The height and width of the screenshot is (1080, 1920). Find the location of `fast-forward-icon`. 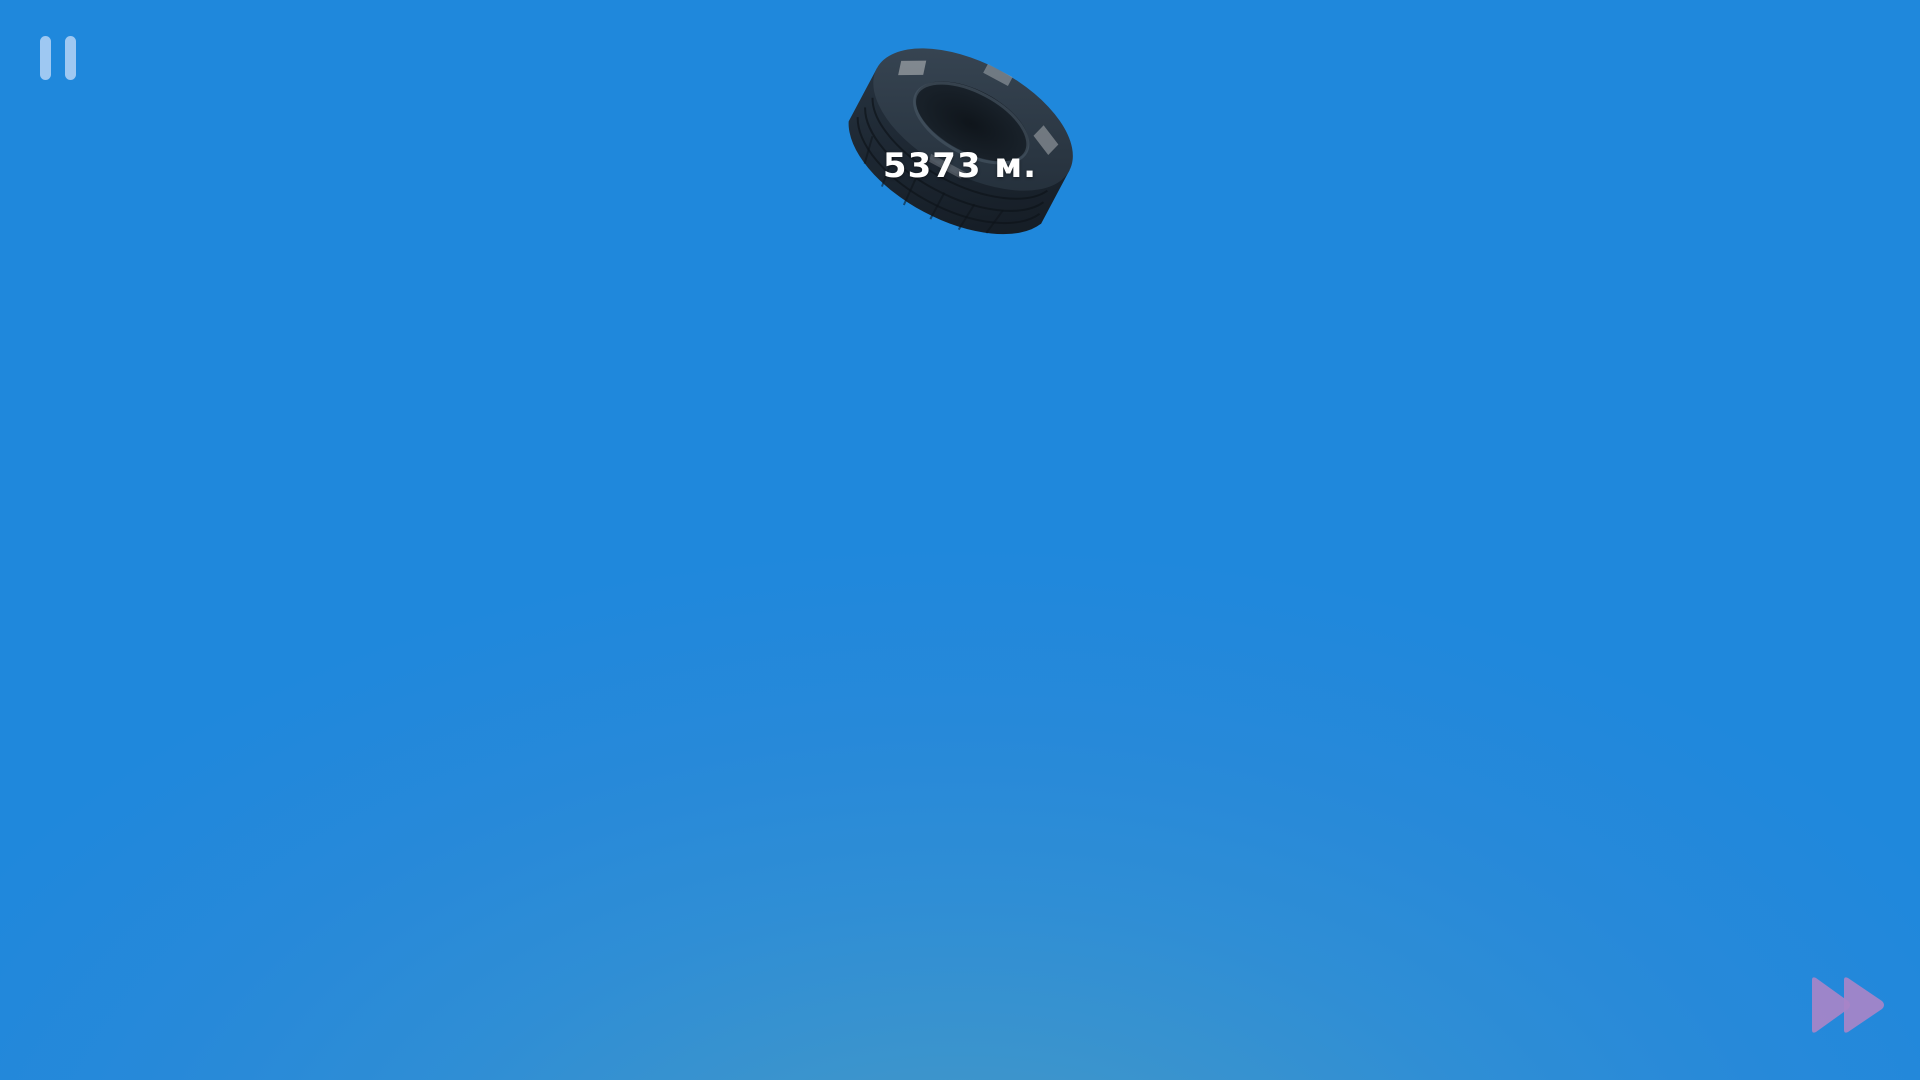

fast-forward-icon is located at coordinates (1848, 1005).